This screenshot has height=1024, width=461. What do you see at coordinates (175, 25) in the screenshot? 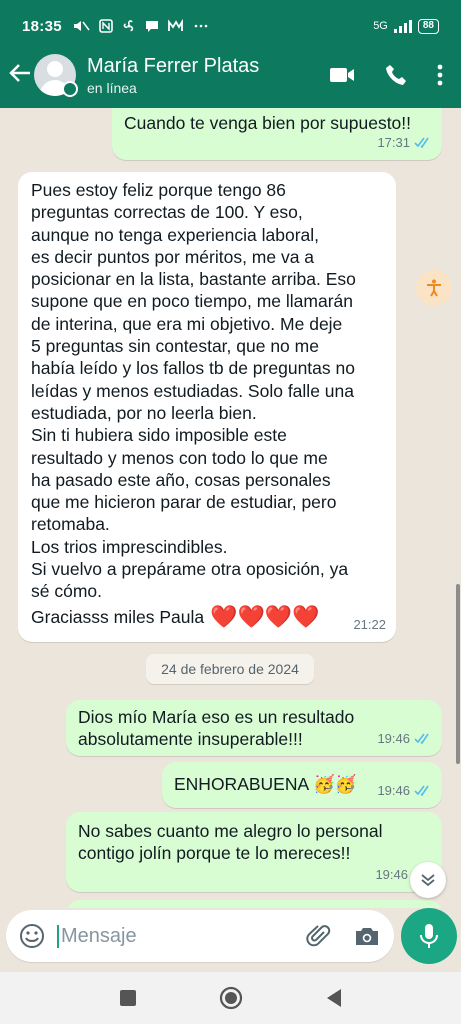
I see `m-app-icon` at bounding box center [175, 25].